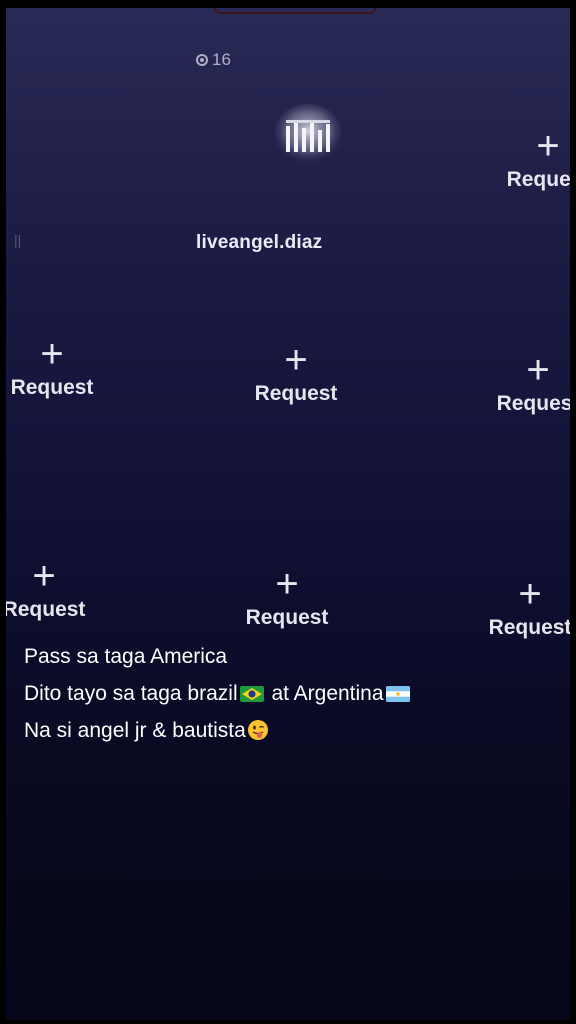  I want to click on viewer-count: 16, so click(213, 60).